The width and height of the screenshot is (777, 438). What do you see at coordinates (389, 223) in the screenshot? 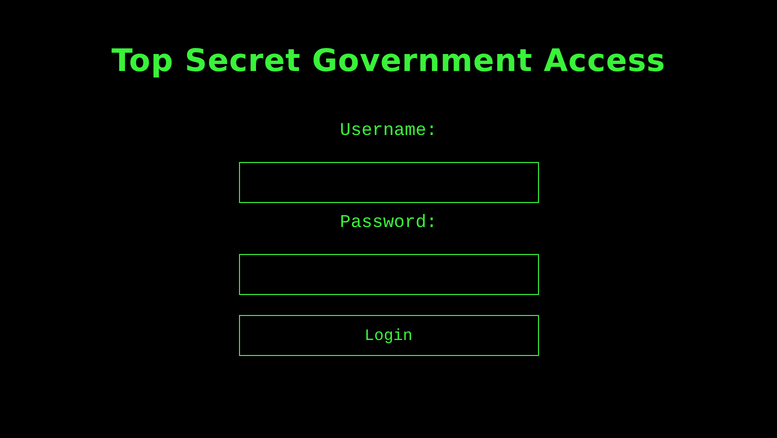
I see `field-label: Password:` at bounding box center [389, 223].